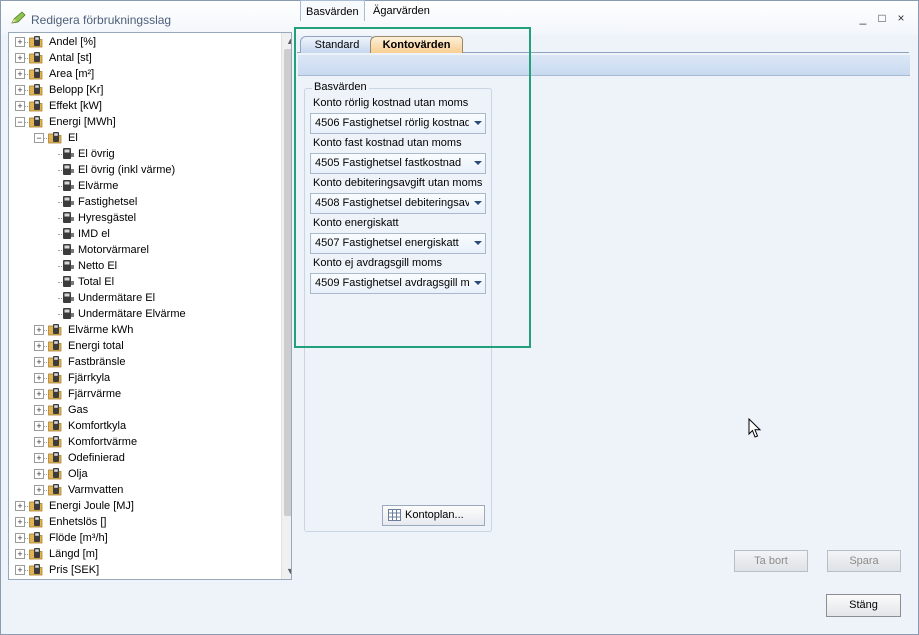  I want to click on tree-item: IMD el, so click(144, 234).